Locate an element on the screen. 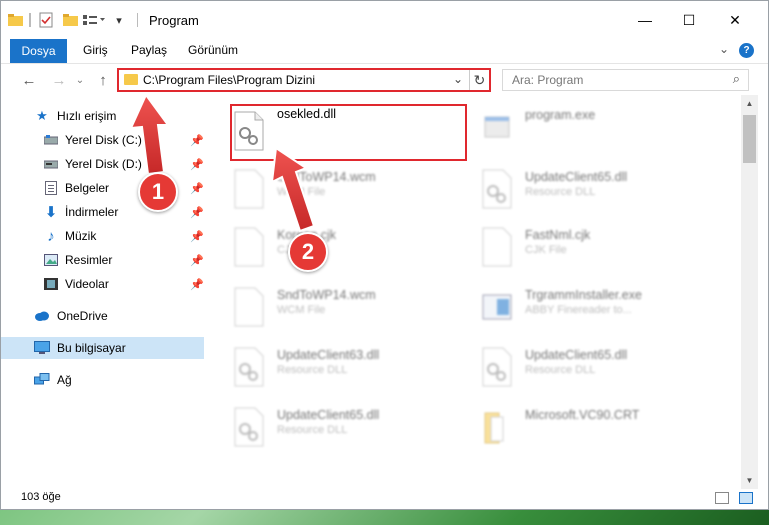 The image size is (769, 525). file-name: FastNml.cjk is located at coordinates (558, 235).